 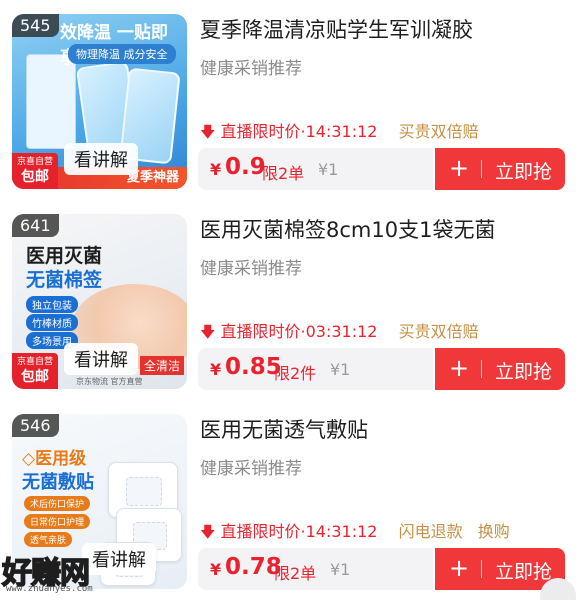 I want to click on live-price-row: 🡇 直播限时价·14:31:12 买贵双倍赔, so click(x=339, y=131).